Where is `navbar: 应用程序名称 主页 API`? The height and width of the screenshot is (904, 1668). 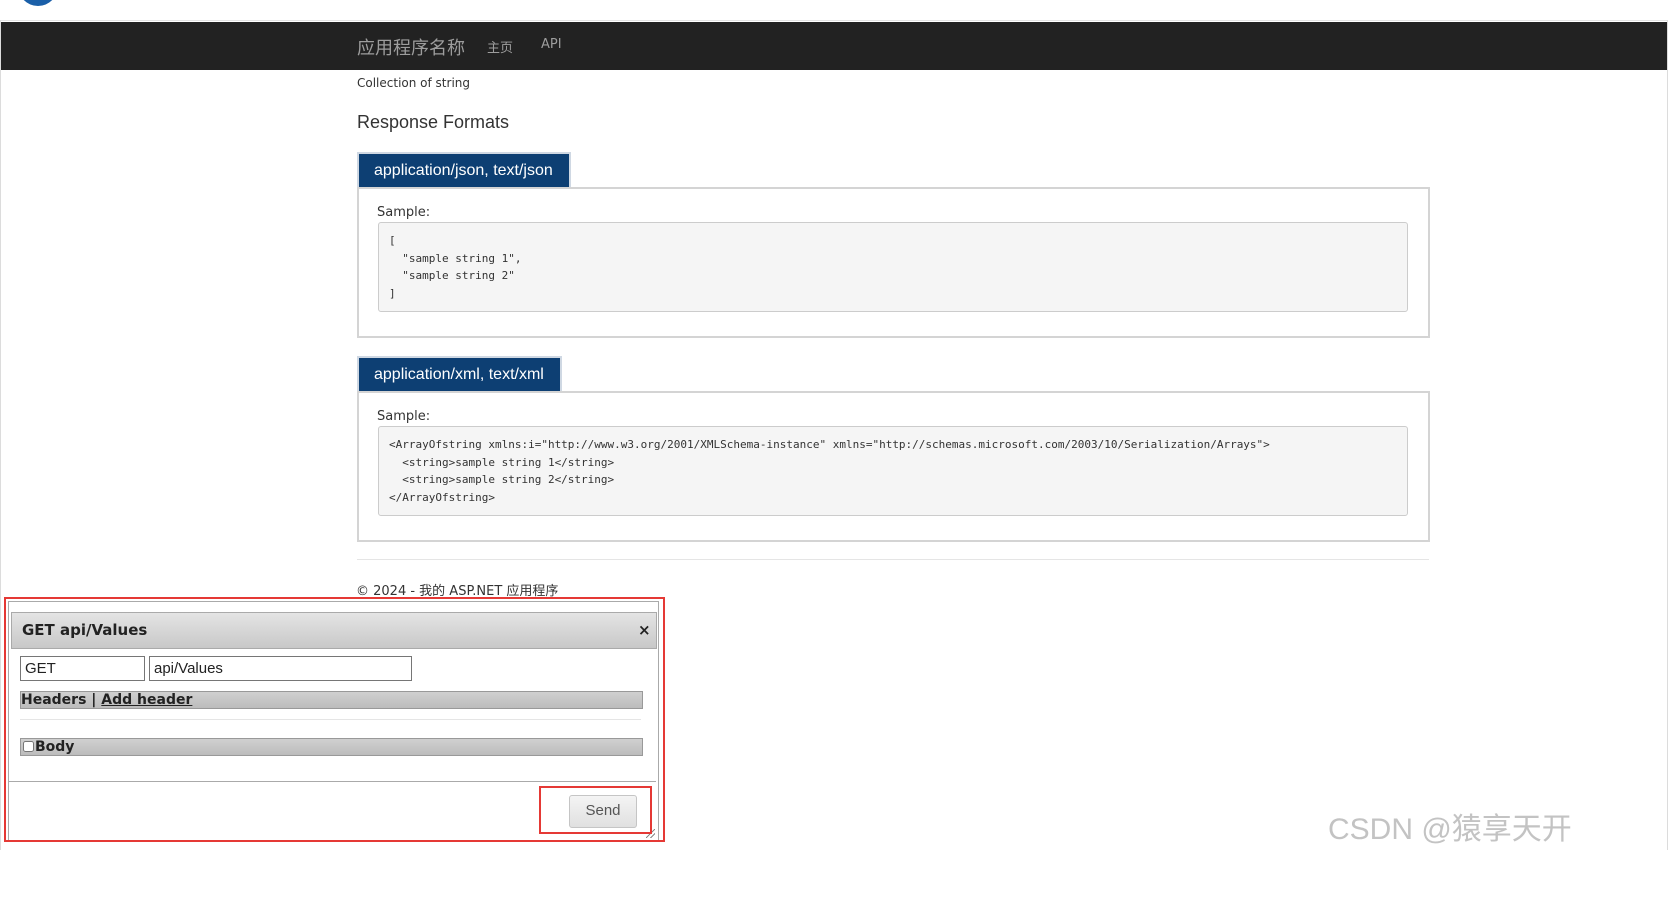 navbar: 应用程序名称 主页 API is located at coordinates (834, 46).